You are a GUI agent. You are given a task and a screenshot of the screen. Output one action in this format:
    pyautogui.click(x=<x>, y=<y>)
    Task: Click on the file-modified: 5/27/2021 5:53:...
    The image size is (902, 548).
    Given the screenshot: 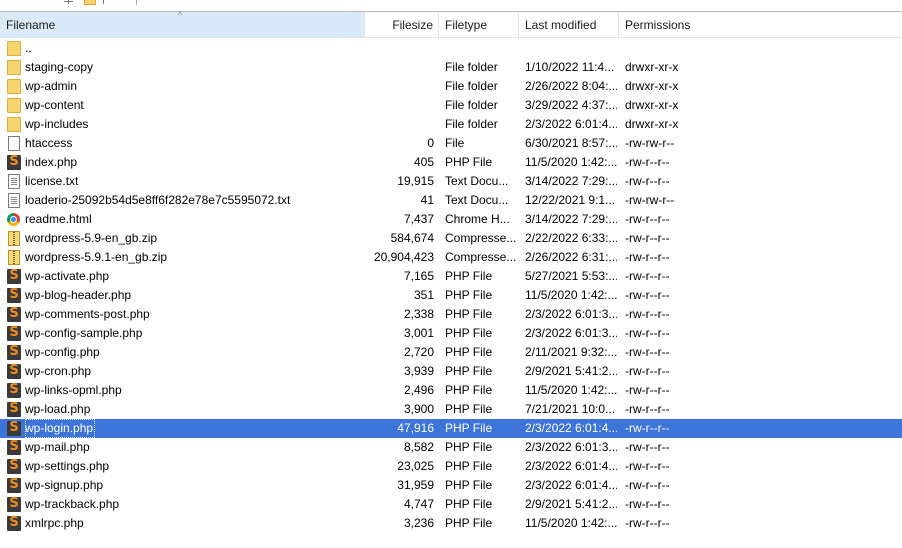 What is the action you would take?
    pyautogui.click(x=571, y=276)
    